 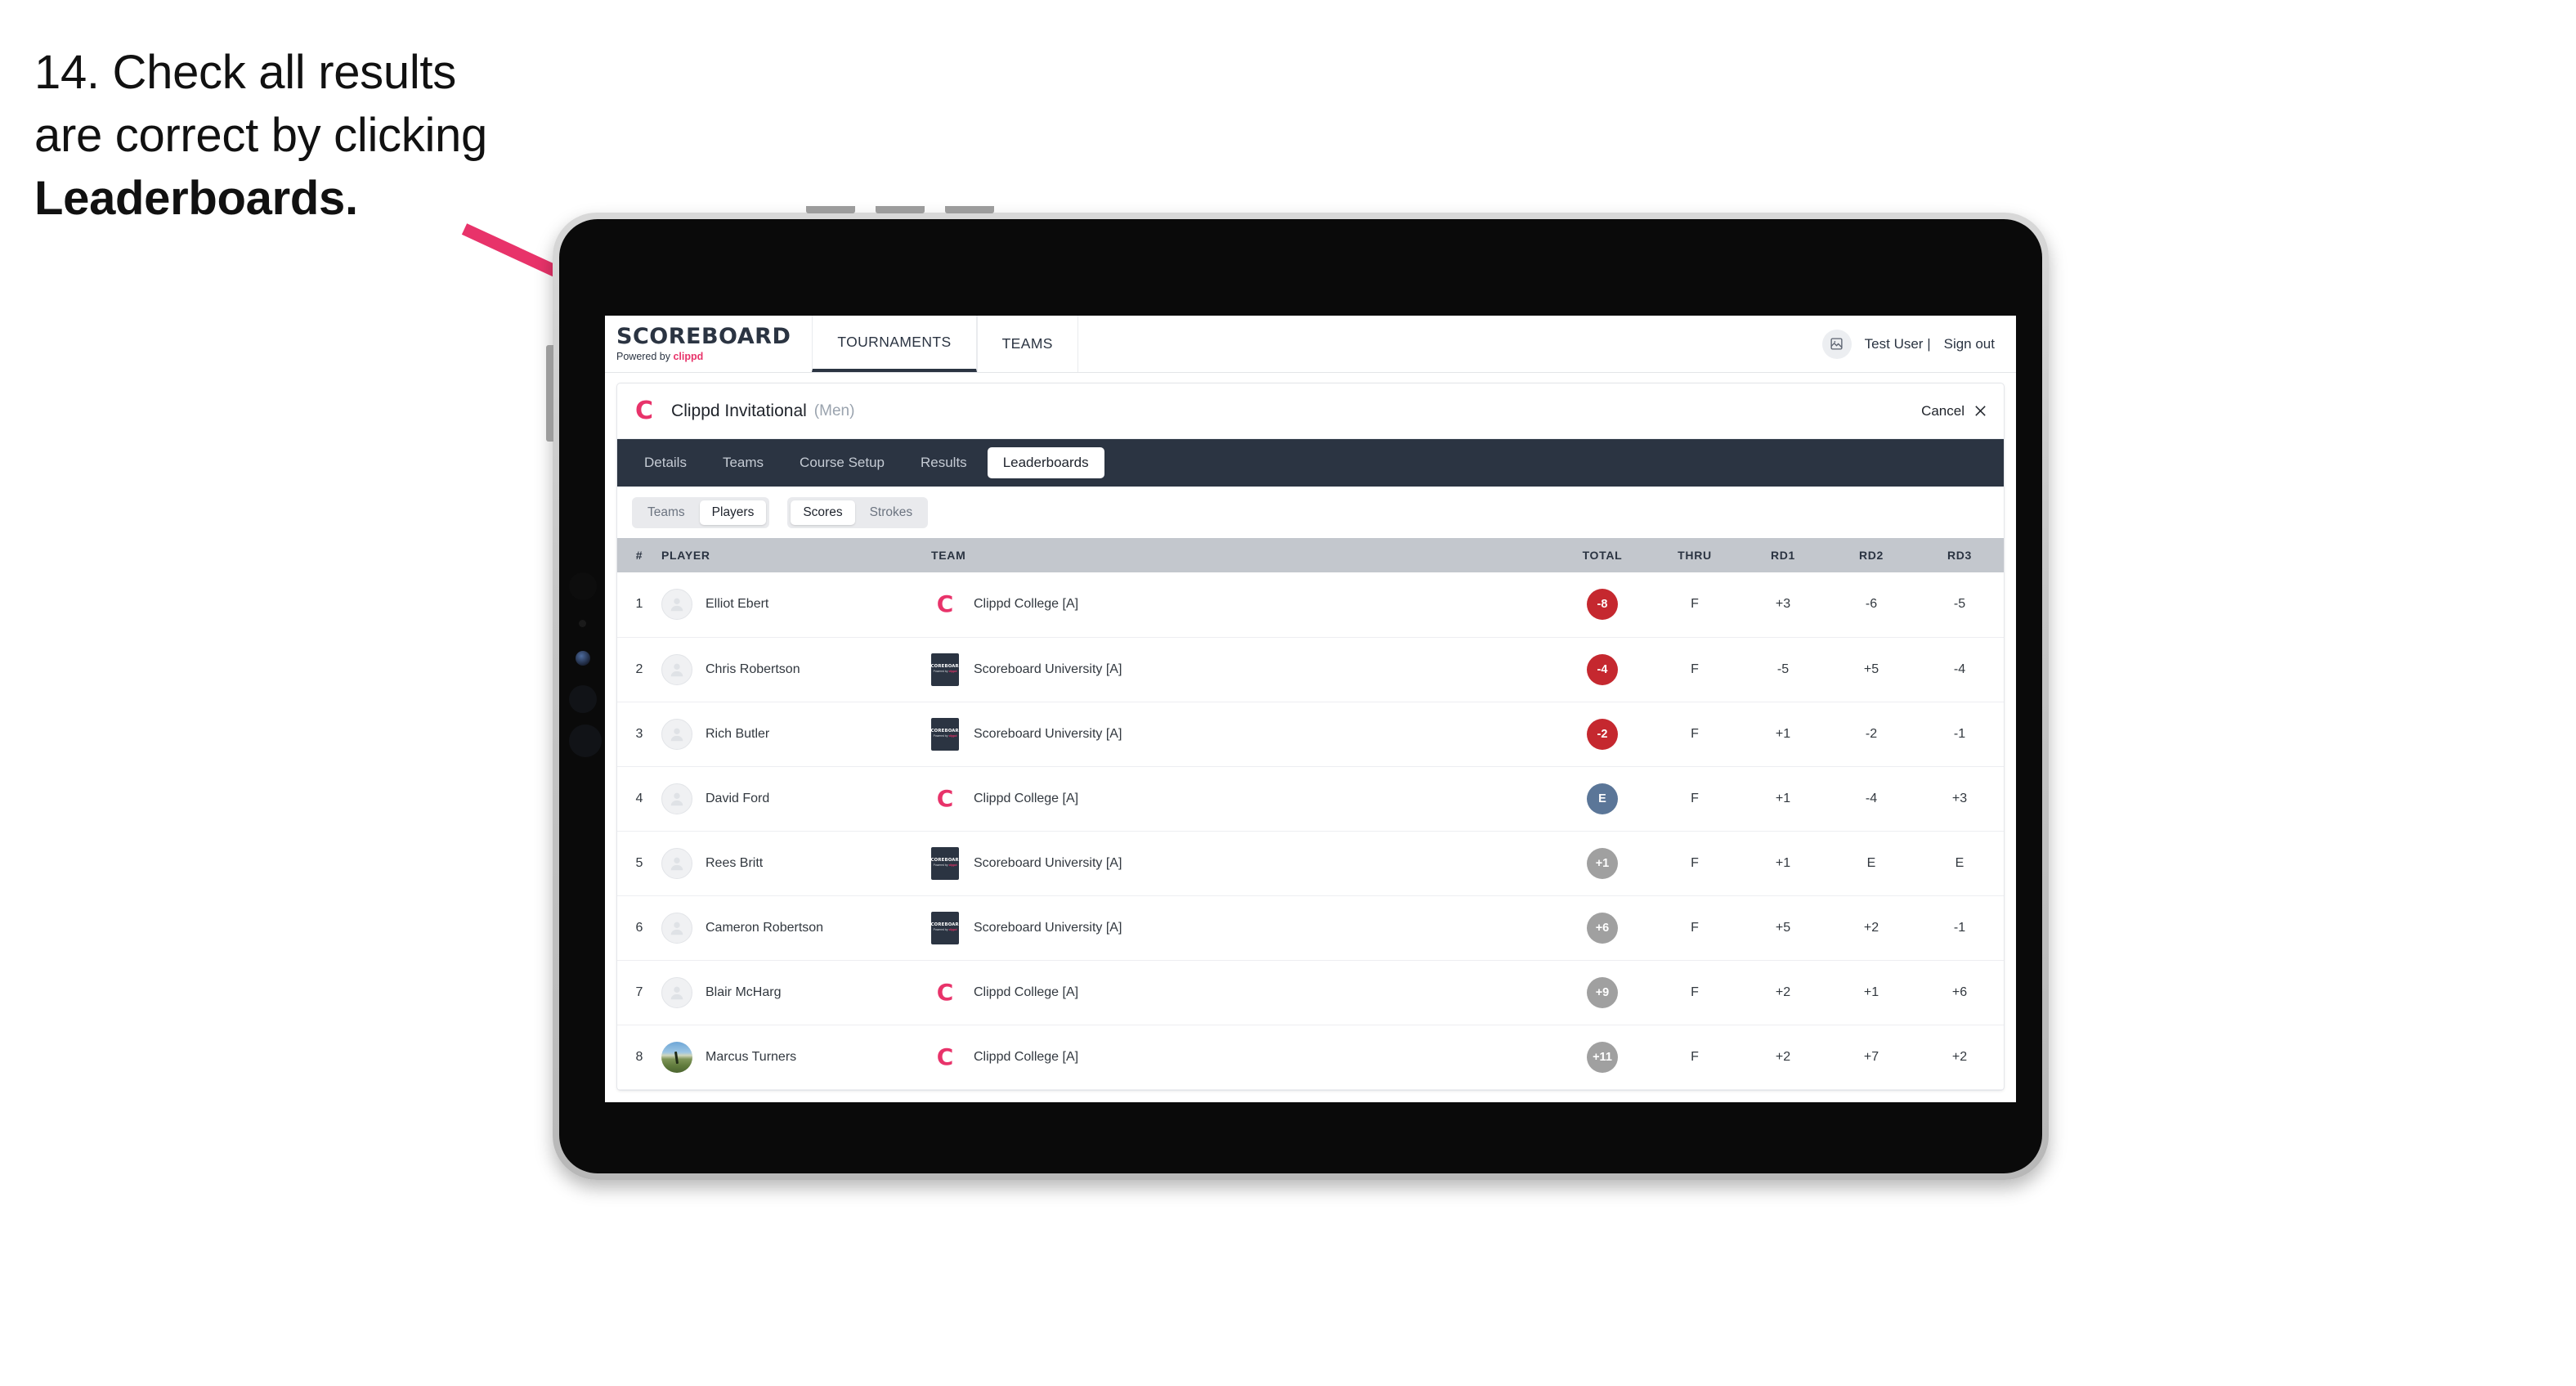 I want to click on cell-rd3: +3, so click(x=1960, y=799).